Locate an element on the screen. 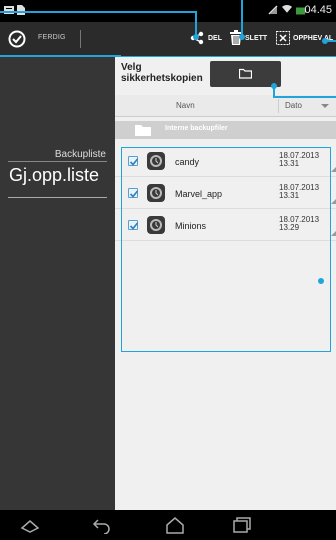  notification-icon is located at coordinates (9, 10).